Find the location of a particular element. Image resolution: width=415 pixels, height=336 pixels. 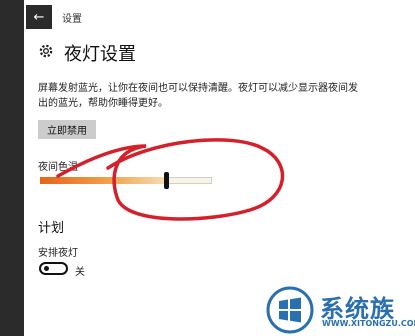

gear-icon is located at coordinates (46, 51).